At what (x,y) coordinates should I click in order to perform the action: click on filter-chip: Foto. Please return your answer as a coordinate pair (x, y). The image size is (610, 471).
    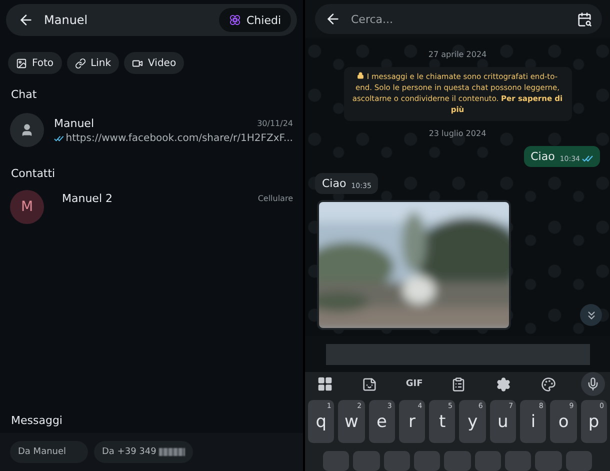
    Looking at the image, I should click on (35, 63).